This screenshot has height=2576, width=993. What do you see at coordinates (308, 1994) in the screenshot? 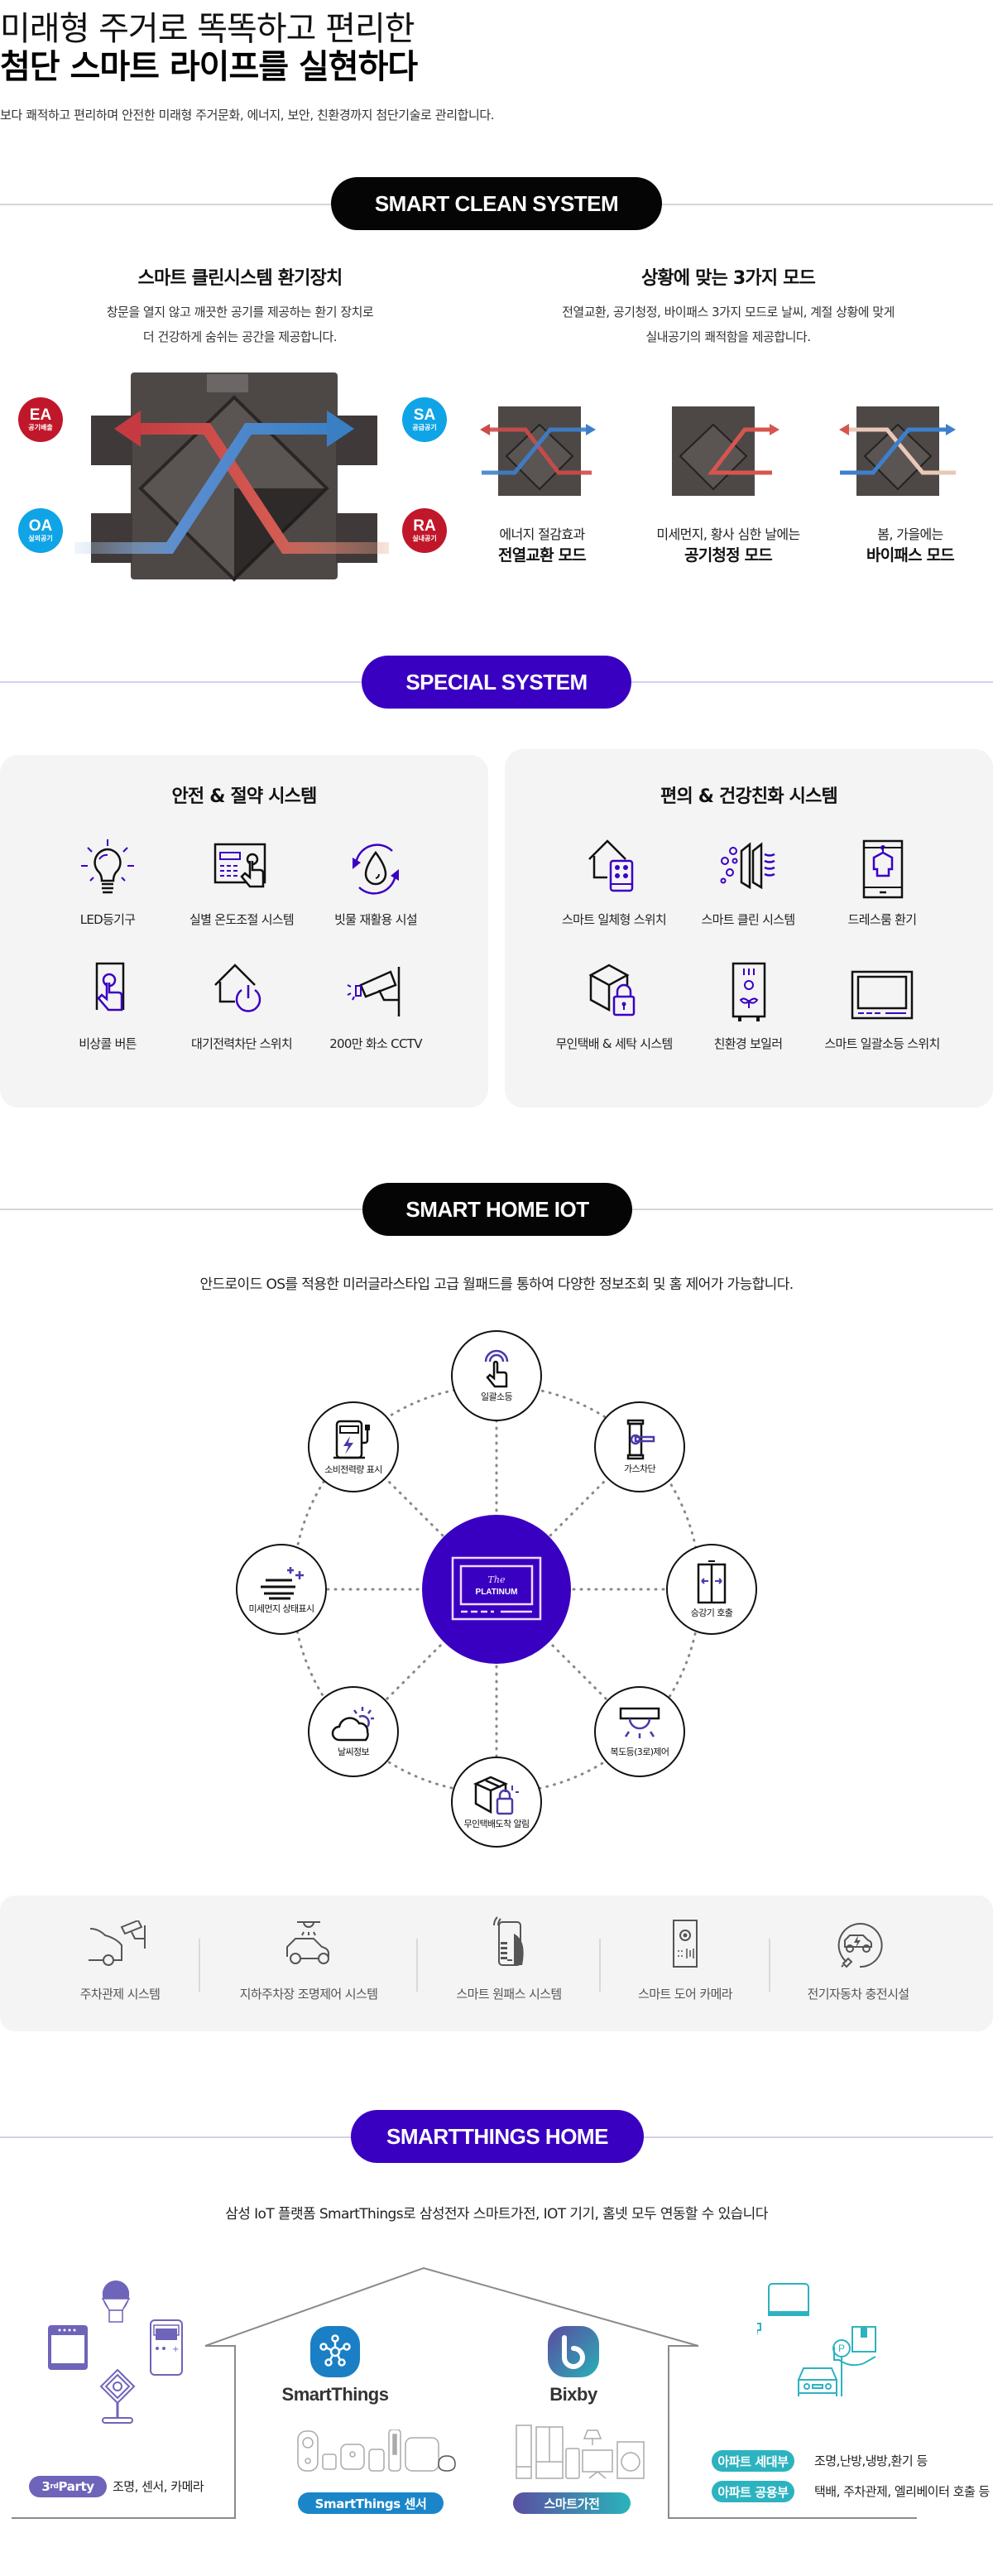
I see `strip-label: 지하주차장 조명제어 시스템` at bounding box center [308, 1994].